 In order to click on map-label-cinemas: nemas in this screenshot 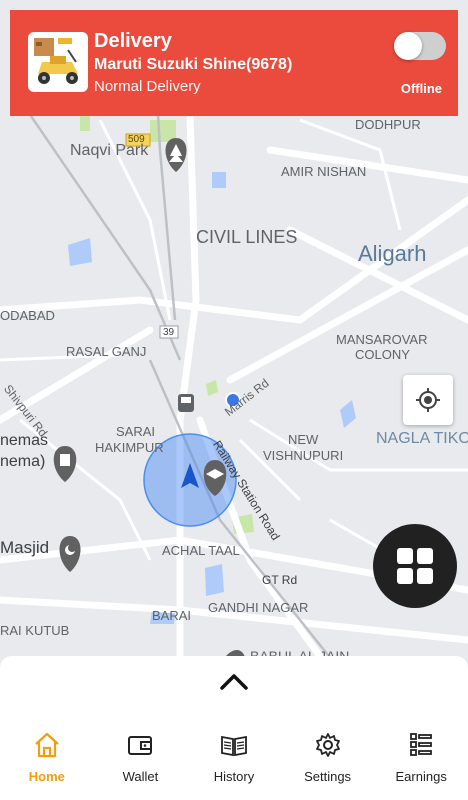, I will do `click(24, 440)`.